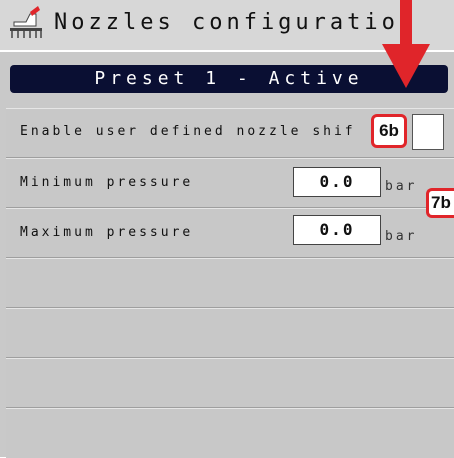 This screenshot has width=454, height=458. Describe the element at coordinates (337, 230) in the screenshot. I see `maximum-pressure-input: 0.0` at that location.